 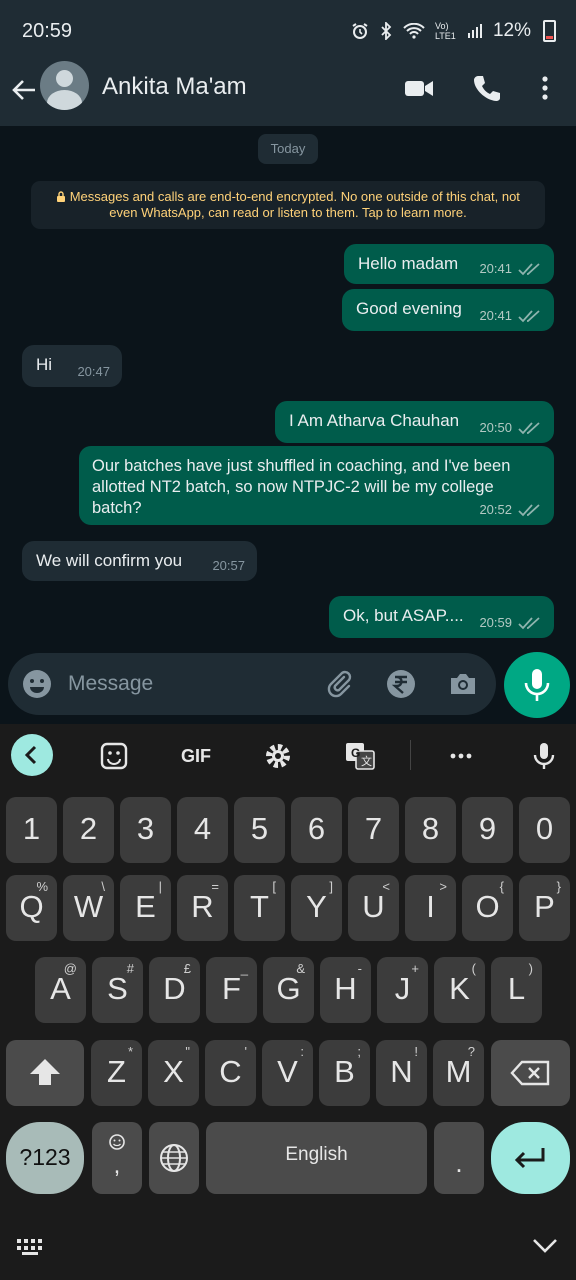 What do you see at coordinates (461, 756) in the screenshot?
I see `more-horizontal-icon` at bounding box center [461, 756].